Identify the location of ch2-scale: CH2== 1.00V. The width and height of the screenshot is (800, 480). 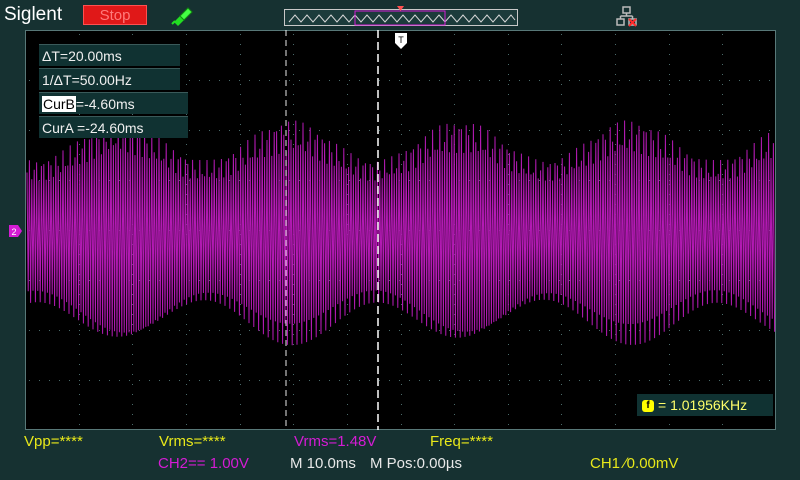
(203, 464).